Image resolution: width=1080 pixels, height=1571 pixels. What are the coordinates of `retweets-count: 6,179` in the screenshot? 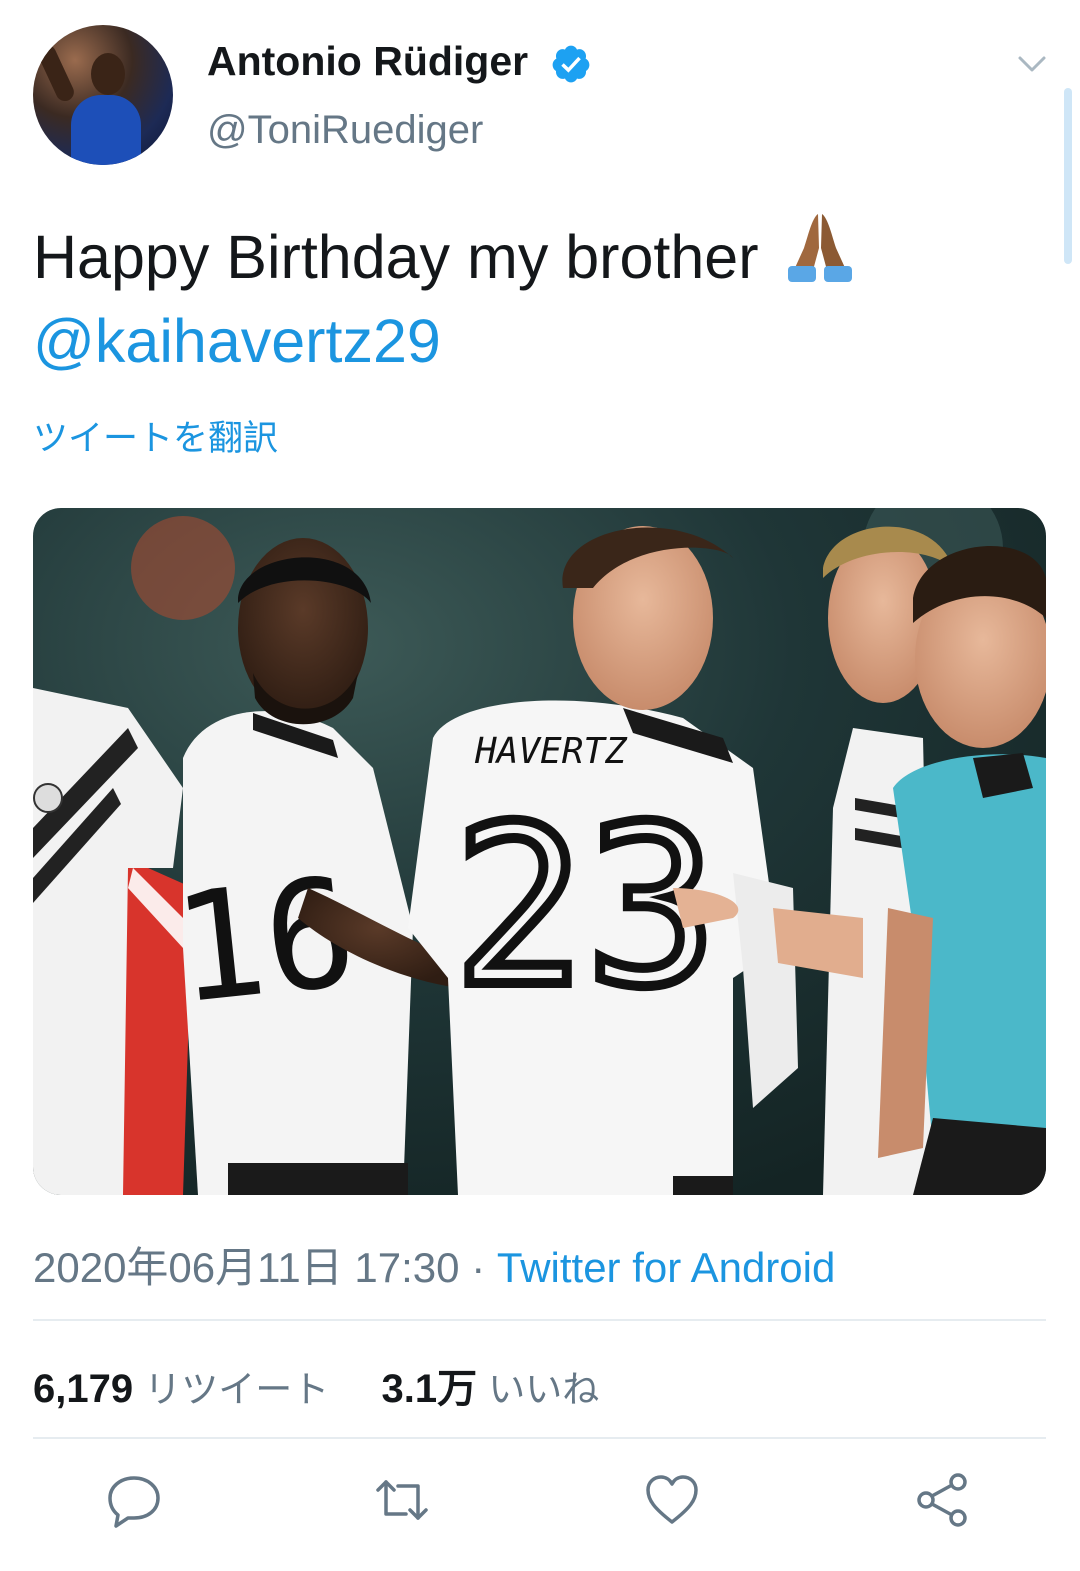 It's located at (83, 1389).